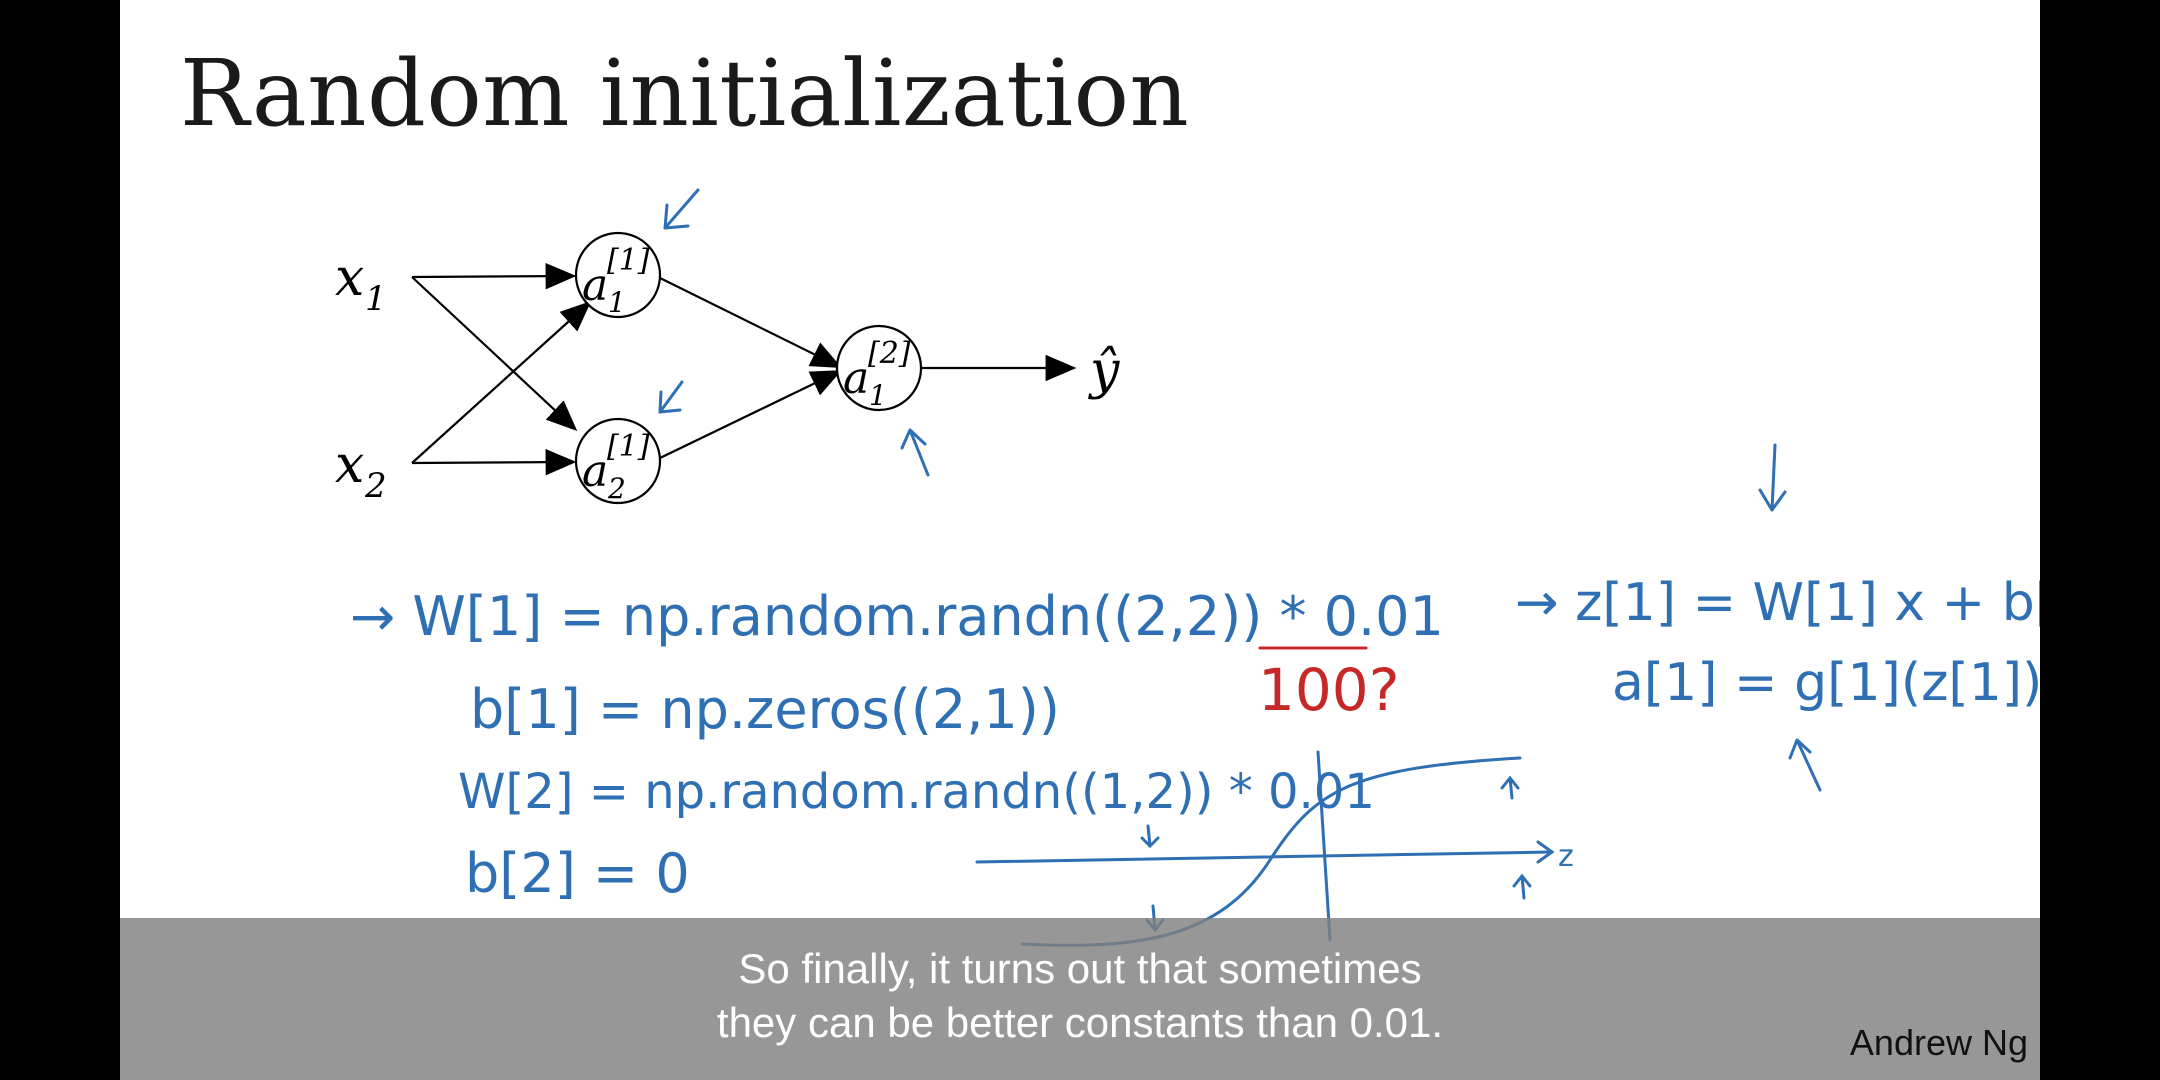  What do you see at coordinates (915, 452) in the screenshot?
I see `arrow-annotation-out` at bounding box center [915, 452].